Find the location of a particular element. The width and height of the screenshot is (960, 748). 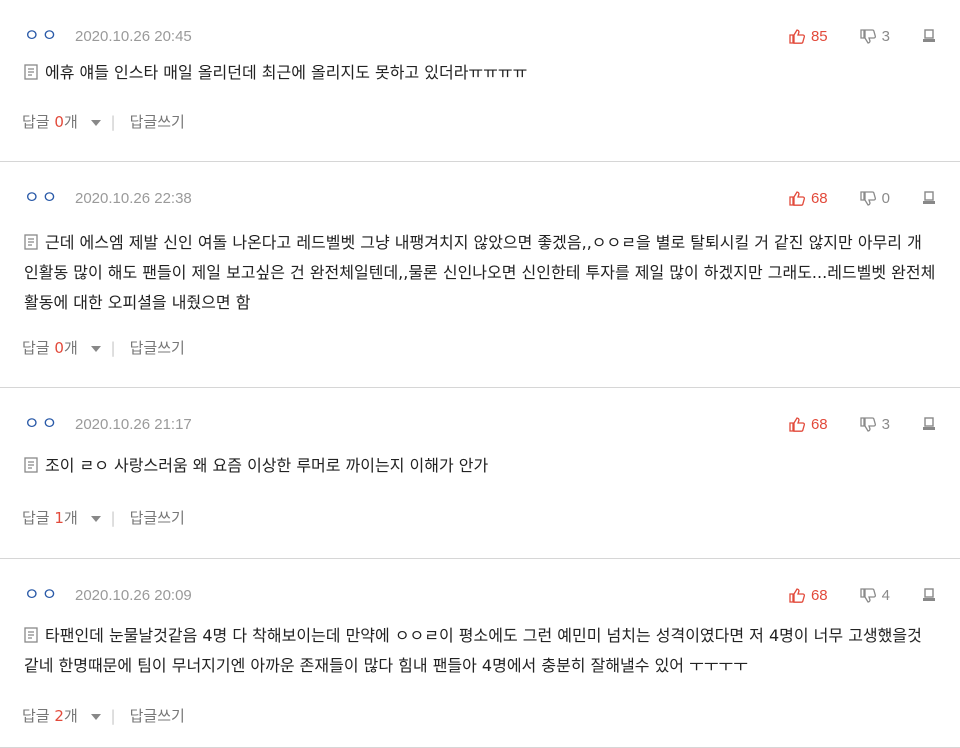

comment-text: 조이 ㄹㅇ 사랑스러움 왜 요즘 이상한 루머로 까이는지 이해가 안가 is located at coordinates (267, 465).